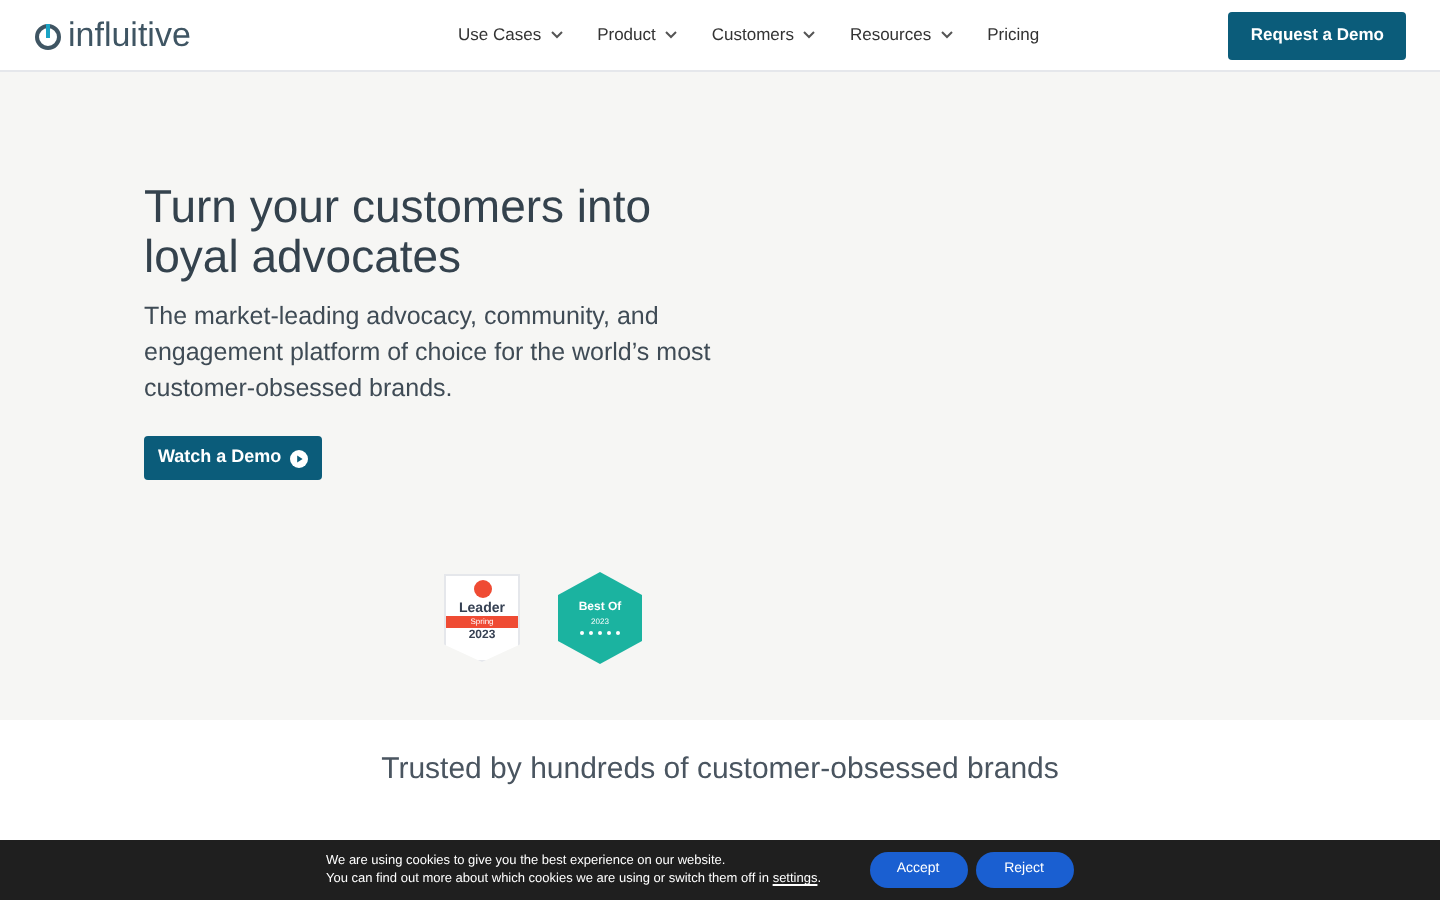  What do you see at coordinates (233, 458) in the screenshot?
I see `watch-demo-button: Watch a Demo` at bounding box center [233, 458].